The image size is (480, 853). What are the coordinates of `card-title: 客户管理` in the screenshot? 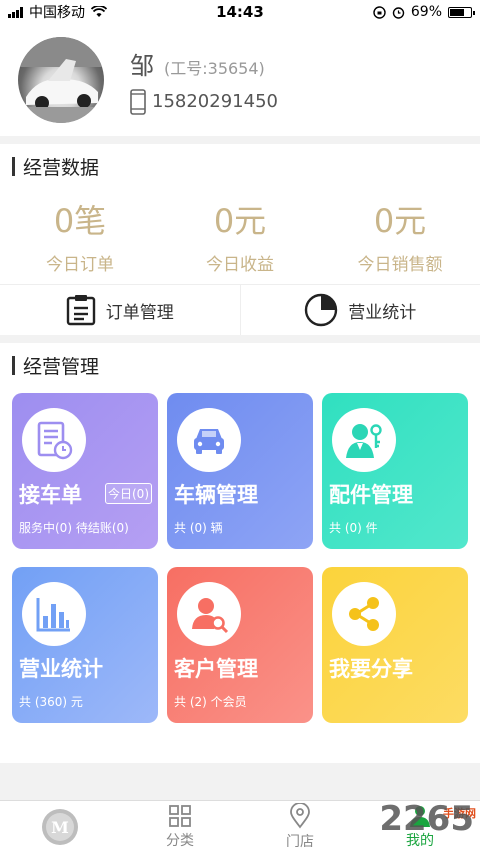 It's located at (216, 669).